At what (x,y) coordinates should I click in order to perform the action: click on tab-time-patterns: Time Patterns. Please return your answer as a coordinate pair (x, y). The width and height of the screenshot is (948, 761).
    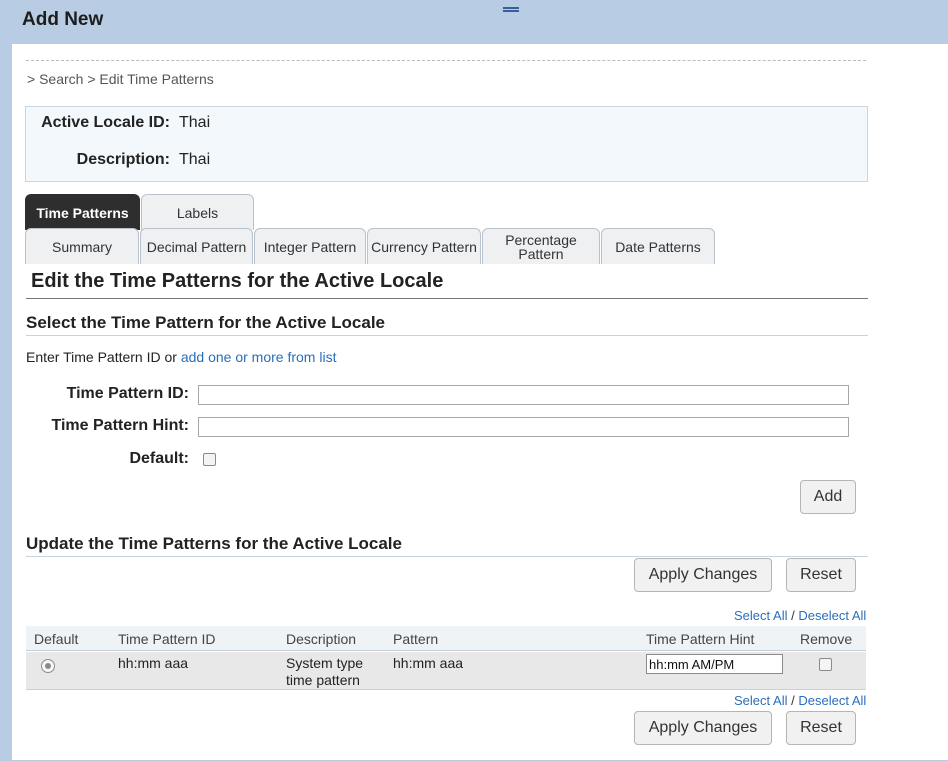
    Looking at the image, I should click on (82, 212).